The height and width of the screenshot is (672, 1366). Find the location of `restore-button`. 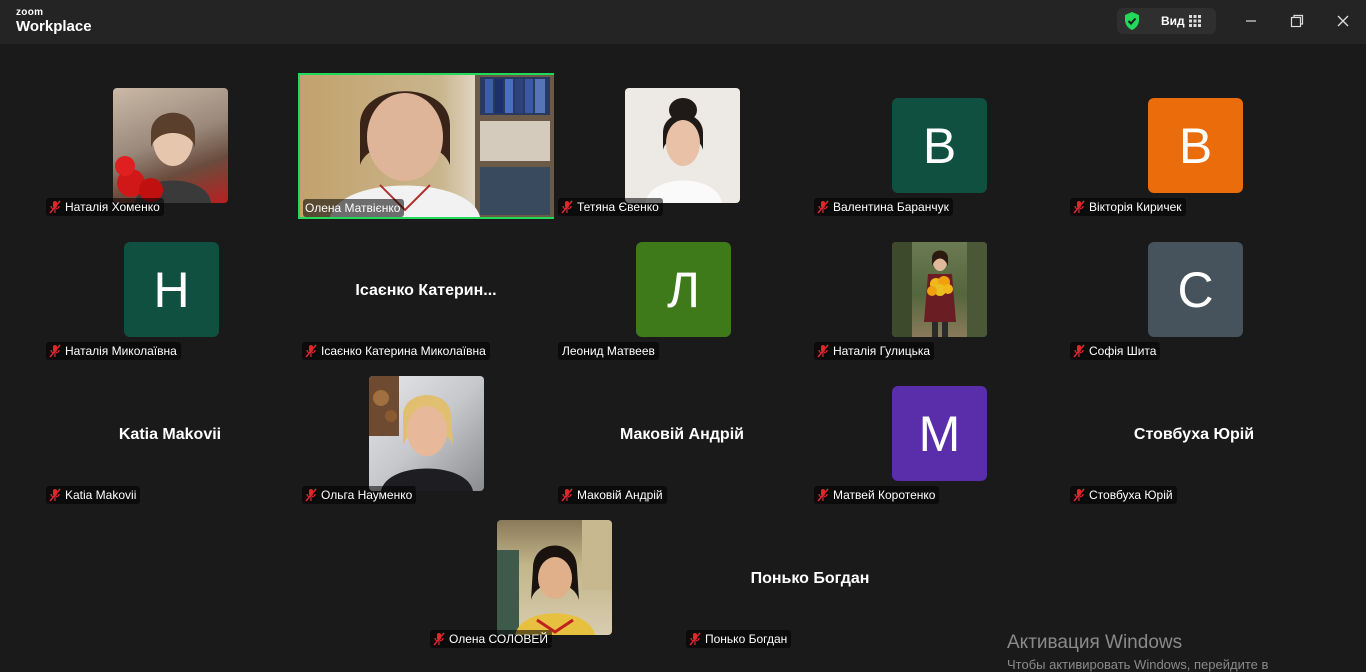

restore-button is located at coordinates (1297, 21).